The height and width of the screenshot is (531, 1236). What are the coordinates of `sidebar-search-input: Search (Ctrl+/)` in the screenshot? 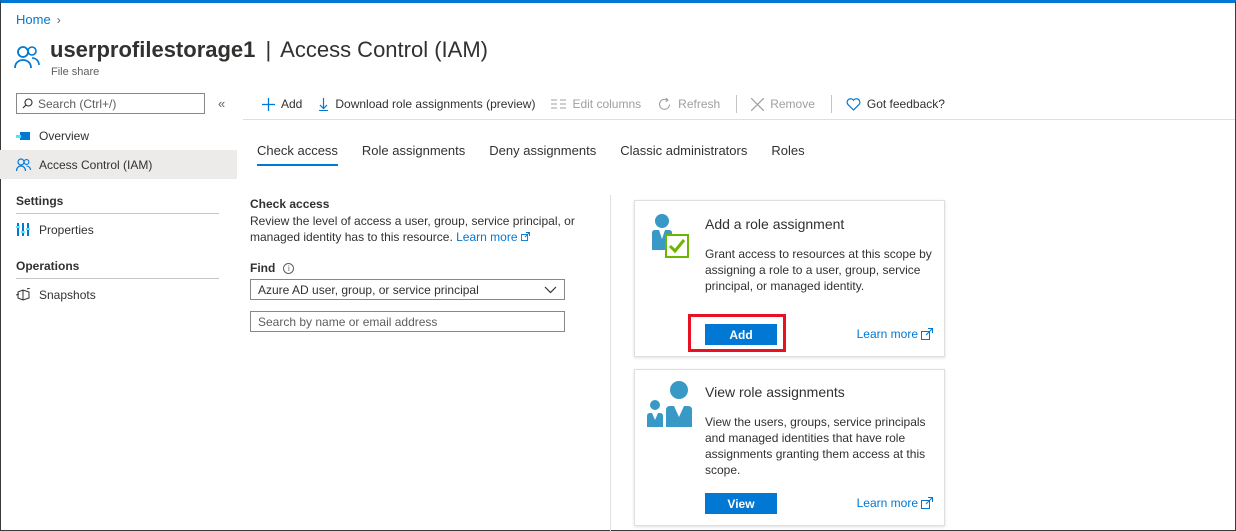 It's located at (110, 103).